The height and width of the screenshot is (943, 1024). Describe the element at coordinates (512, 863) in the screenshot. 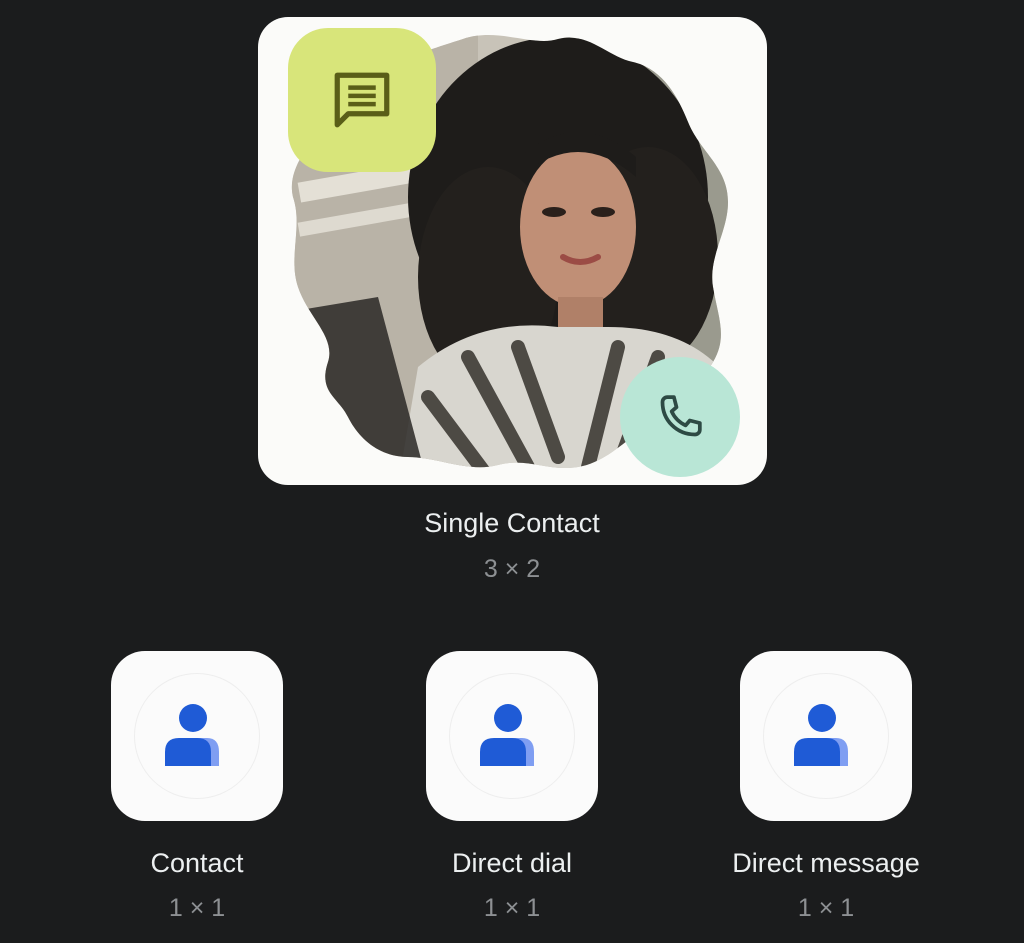

I see `widget-label-direct-dial: Direct dial` at that location.